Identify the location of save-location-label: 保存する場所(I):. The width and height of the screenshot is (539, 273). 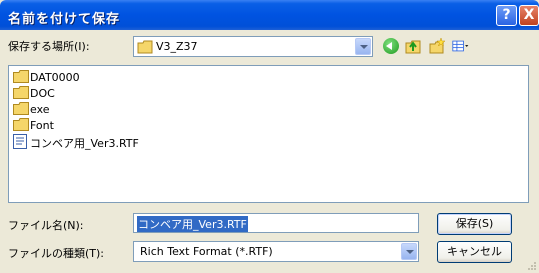
(49, 46).